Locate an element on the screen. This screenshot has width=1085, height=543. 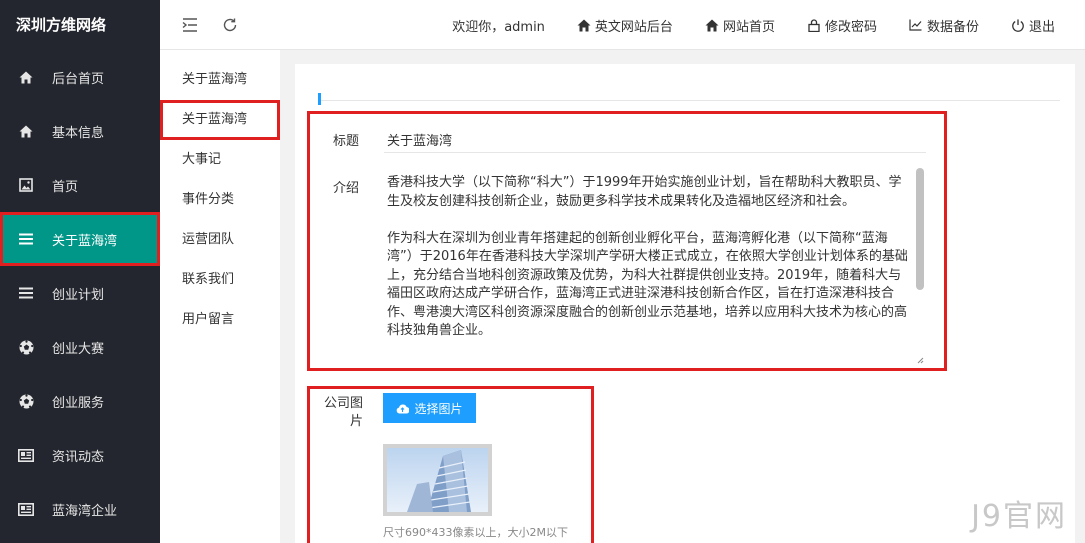
sidebar-item-label: 资讯动态 is located at coordinates (78, 457).